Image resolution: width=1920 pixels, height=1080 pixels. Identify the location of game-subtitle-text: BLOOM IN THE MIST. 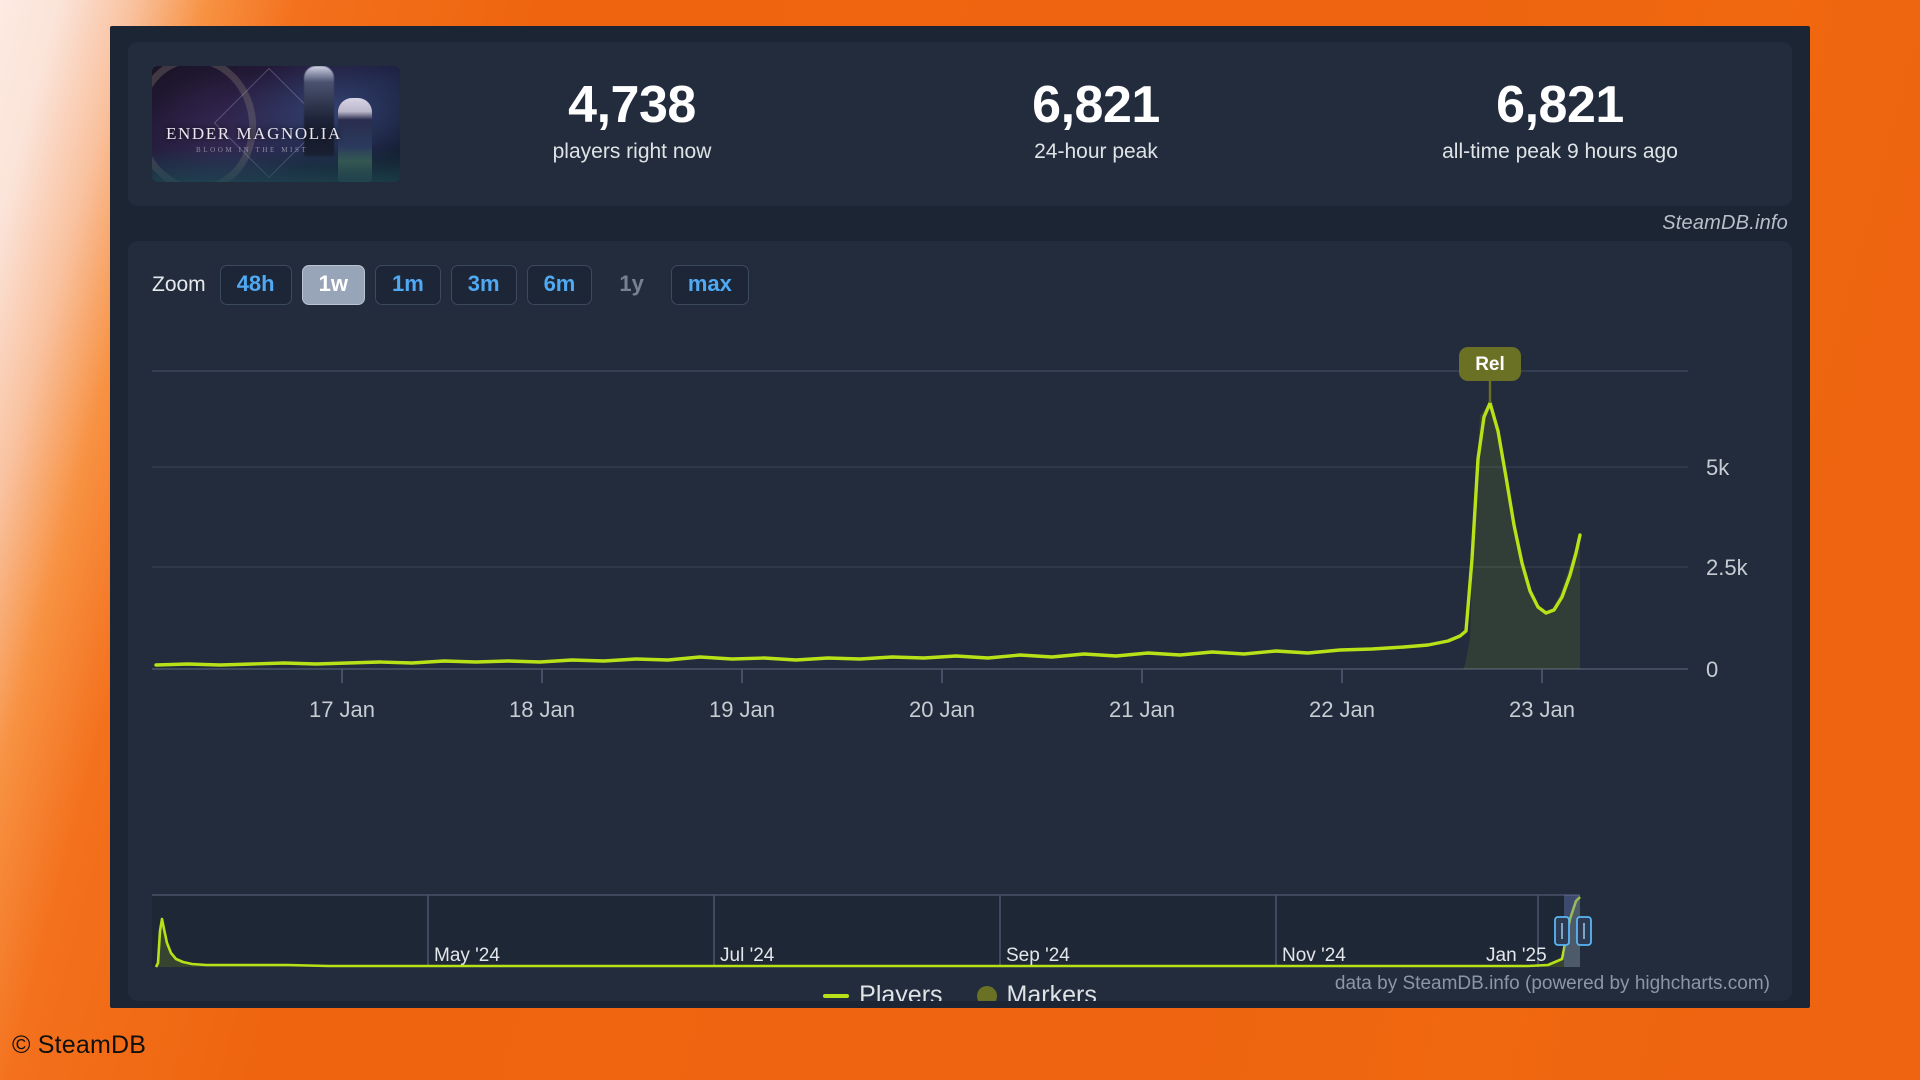
(252, 150).